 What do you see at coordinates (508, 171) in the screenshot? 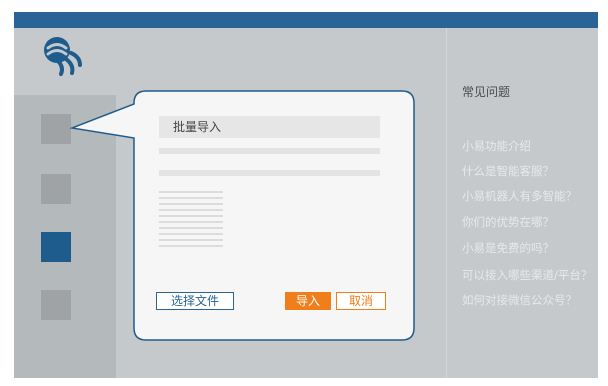
I see `faq-item: 什么是智能客服？` at bounding box center [508, 171].